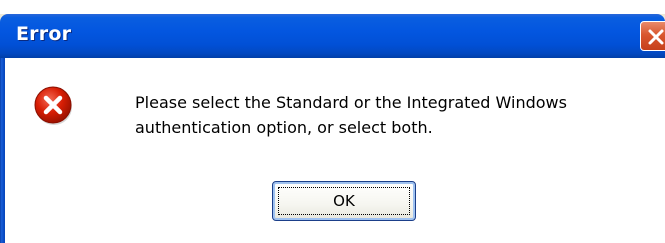  Describe the element at coordinates (332, 7) in the screenshot. I see `background-strip` at that location.